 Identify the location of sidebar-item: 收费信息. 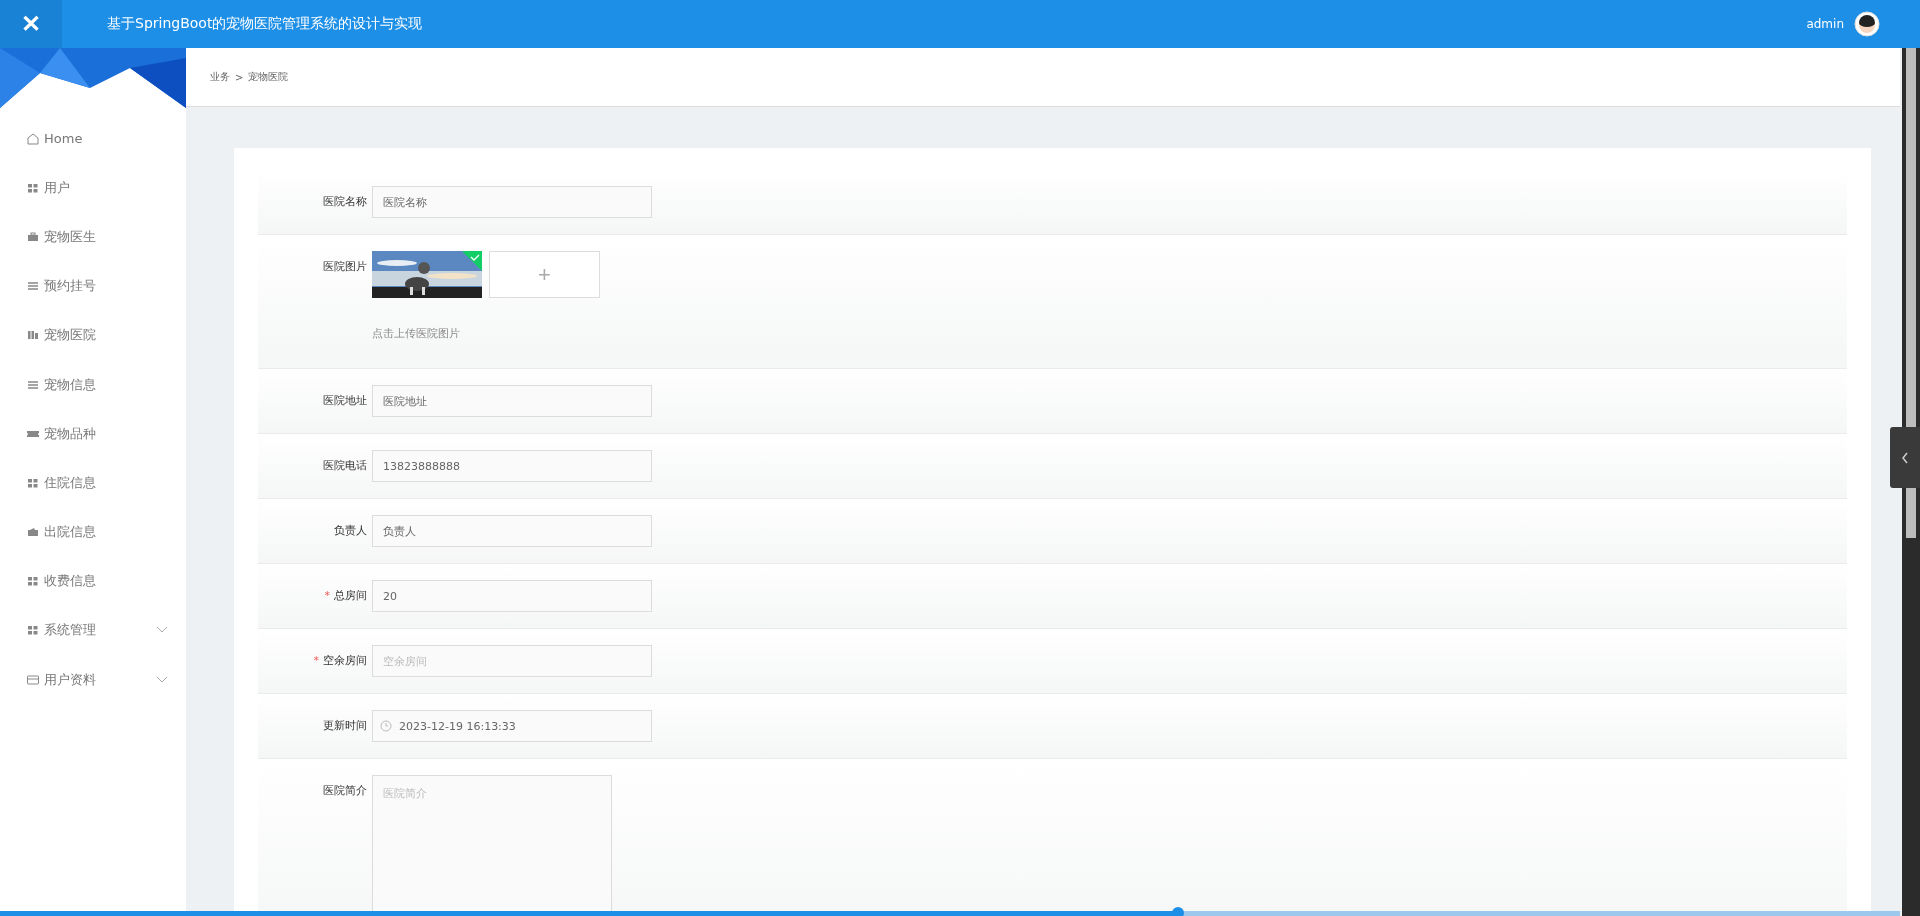
(93, 581).